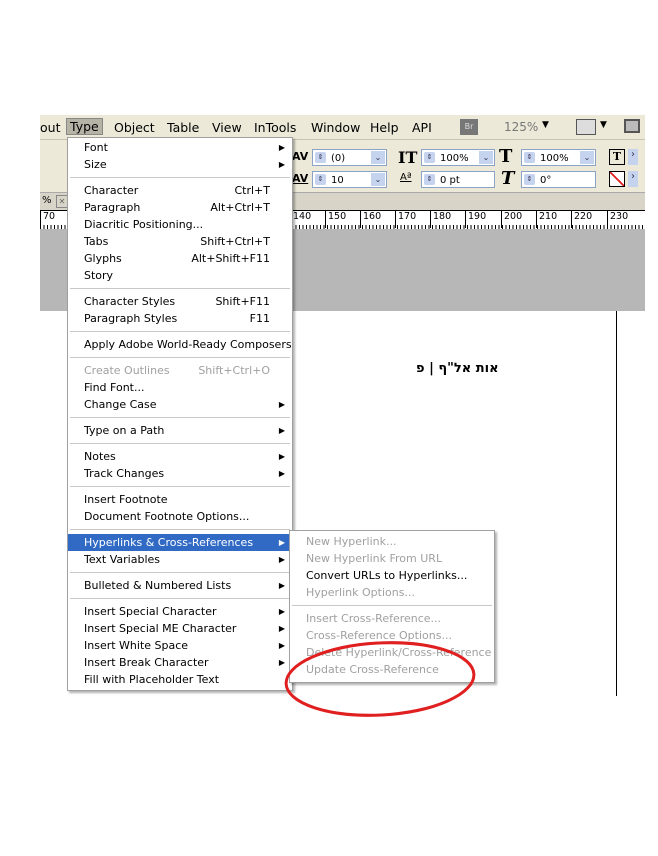 The height and width of the screenshot is (856, 658). I want to click on stroke-none-icon, so click(617, 179).